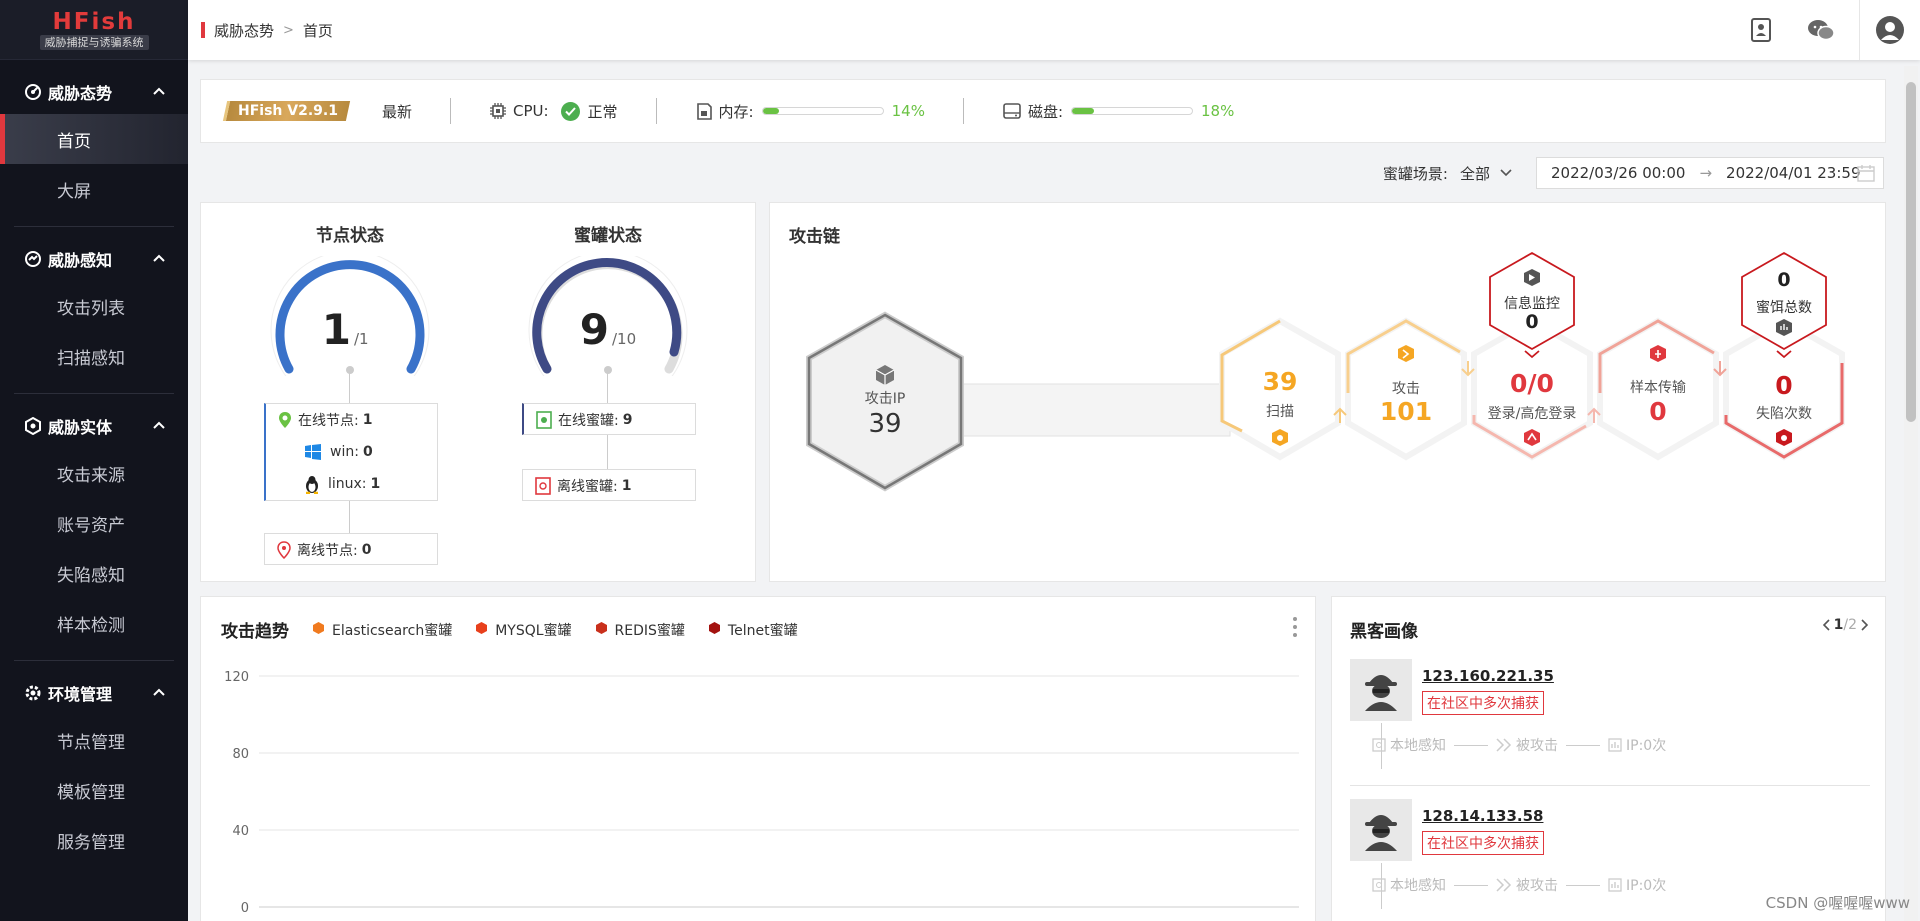  Describe the element at coordinates (1083, 111) in the screenshot. I see `disk-progress-fill` at that location.